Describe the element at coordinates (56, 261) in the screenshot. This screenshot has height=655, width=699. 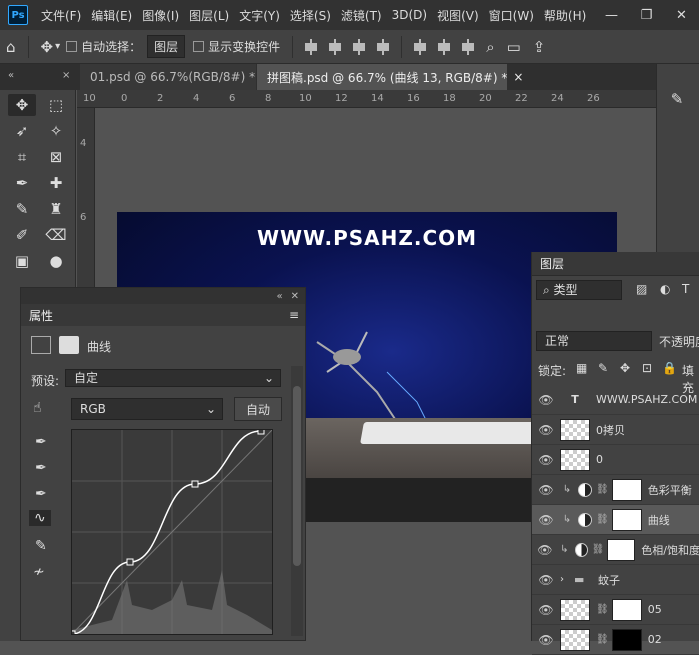
I see `blur-tool-icon: ●` at that location.